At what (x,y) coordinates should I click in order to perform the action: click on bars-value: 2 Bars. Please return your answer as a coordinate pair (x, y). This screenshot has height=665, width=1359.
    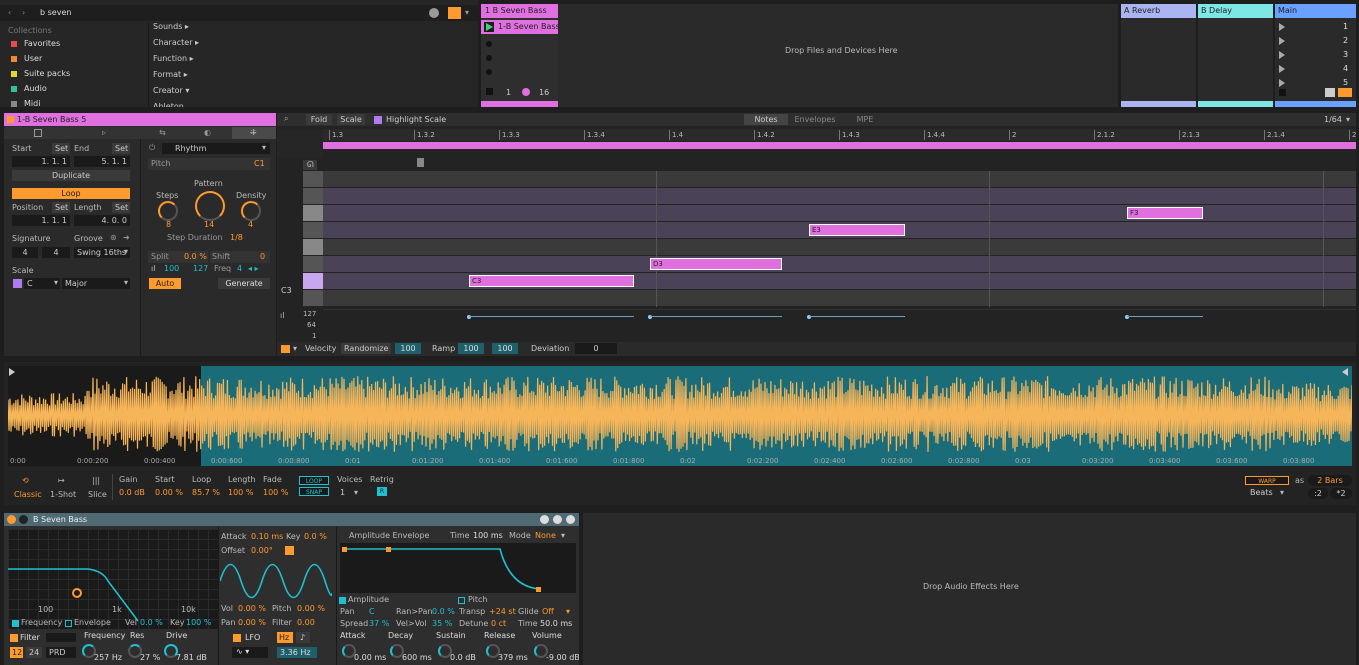
    Looking at the image, I should click on (1330, 480).